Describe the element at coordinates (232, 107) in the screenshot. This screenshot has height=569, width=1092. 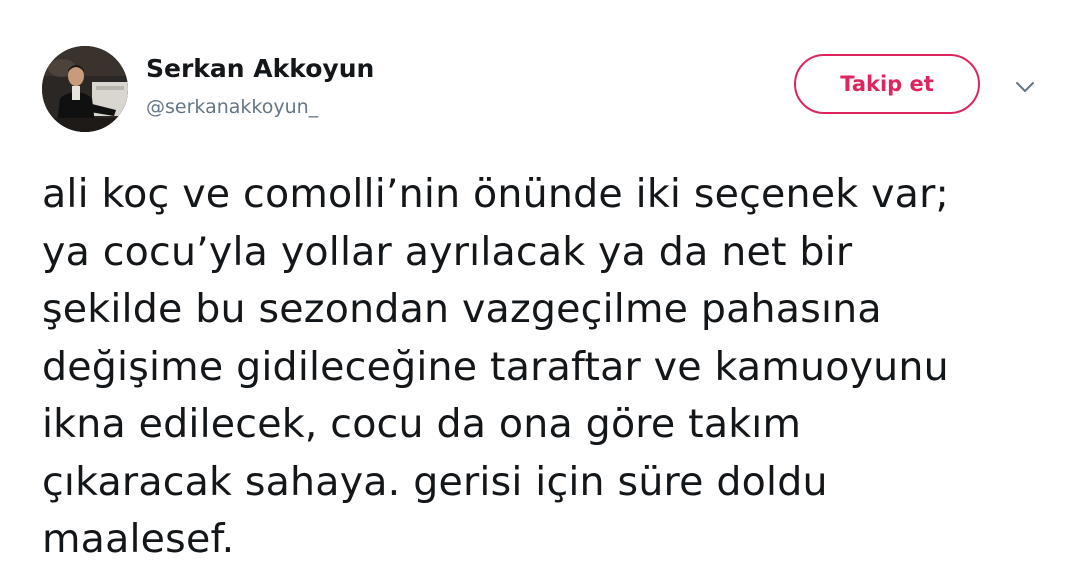
I see `user-handle: @serkanakkoyun_` at that location.